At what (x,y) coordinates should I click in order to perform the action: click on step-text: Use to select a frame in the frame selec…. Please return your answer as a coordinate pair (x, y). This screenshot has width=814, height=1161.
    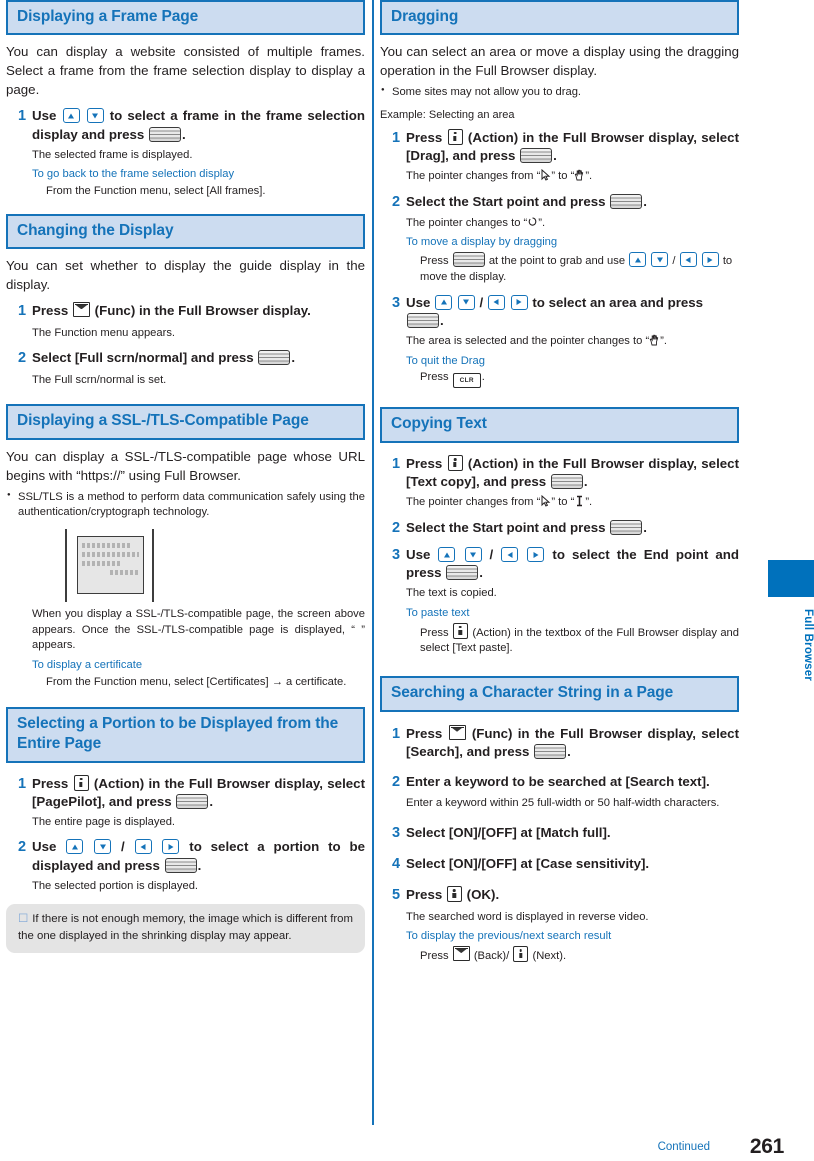
    Looking at the image, I should click on (198, 125).